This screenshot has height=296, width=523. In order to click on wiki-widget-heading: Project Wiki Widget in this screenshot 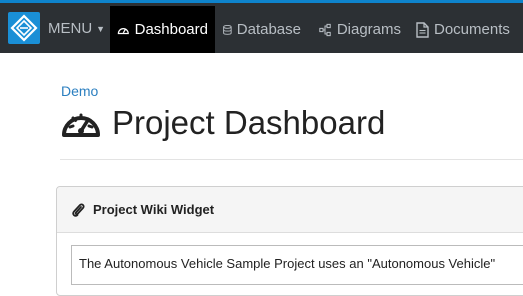, I will do `click(290, 210)`.